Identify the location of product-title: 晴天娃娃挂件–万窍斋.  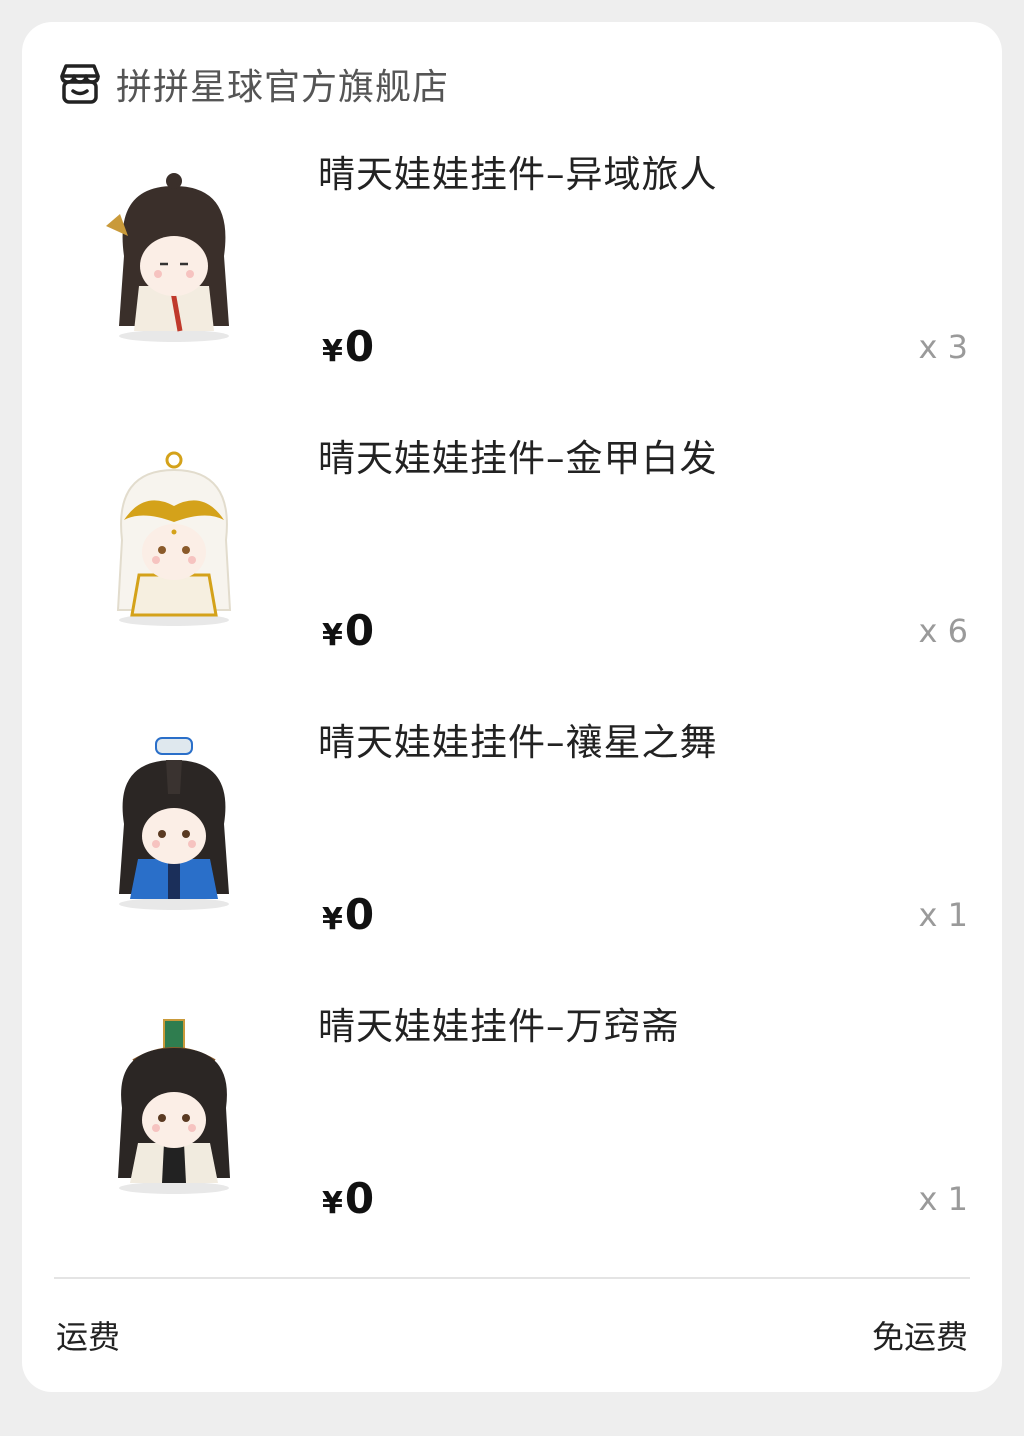
(499, 1023).